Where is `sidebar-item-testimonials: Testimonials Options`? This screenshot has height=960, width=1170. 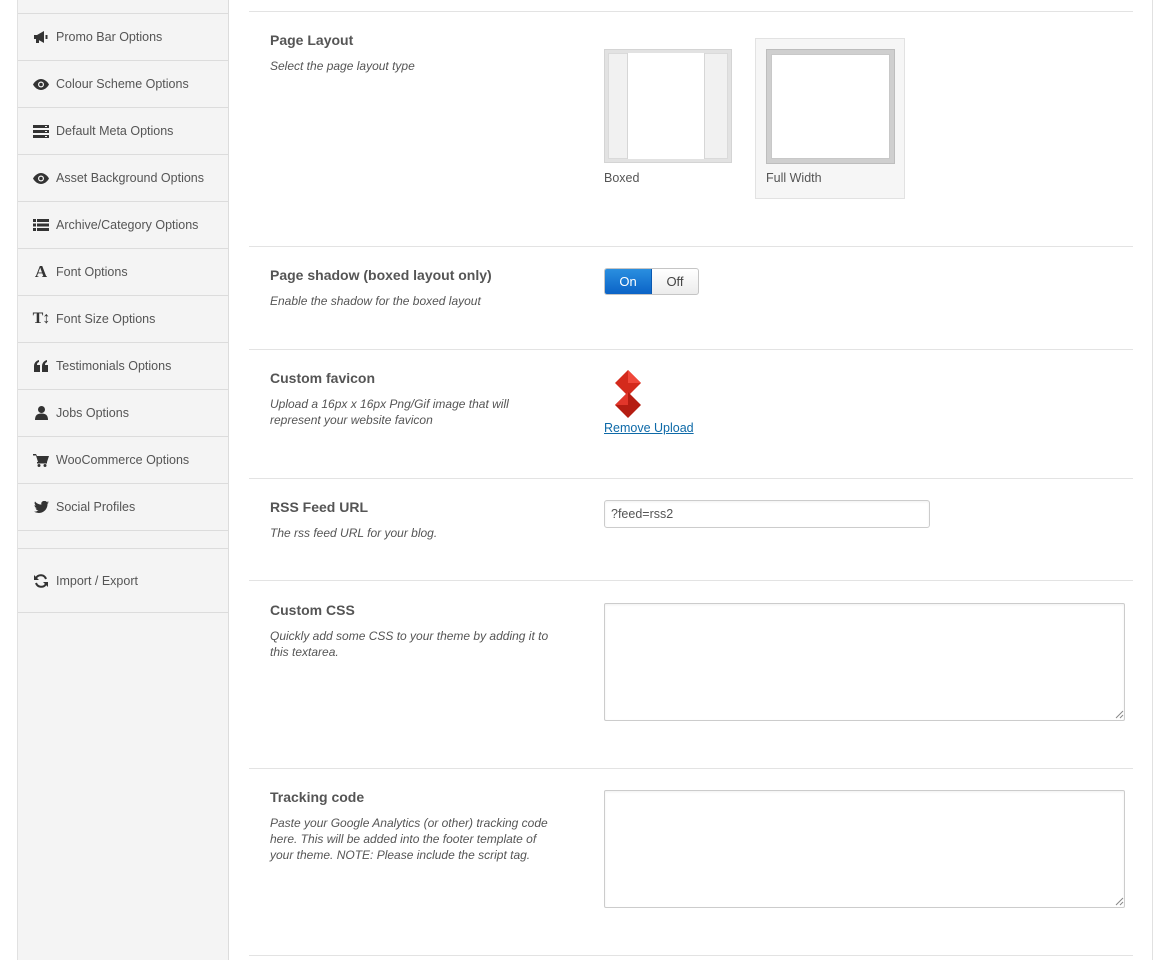 sidebar-item-testimonials: Testimonials Options is located at coordinates (123, 366).